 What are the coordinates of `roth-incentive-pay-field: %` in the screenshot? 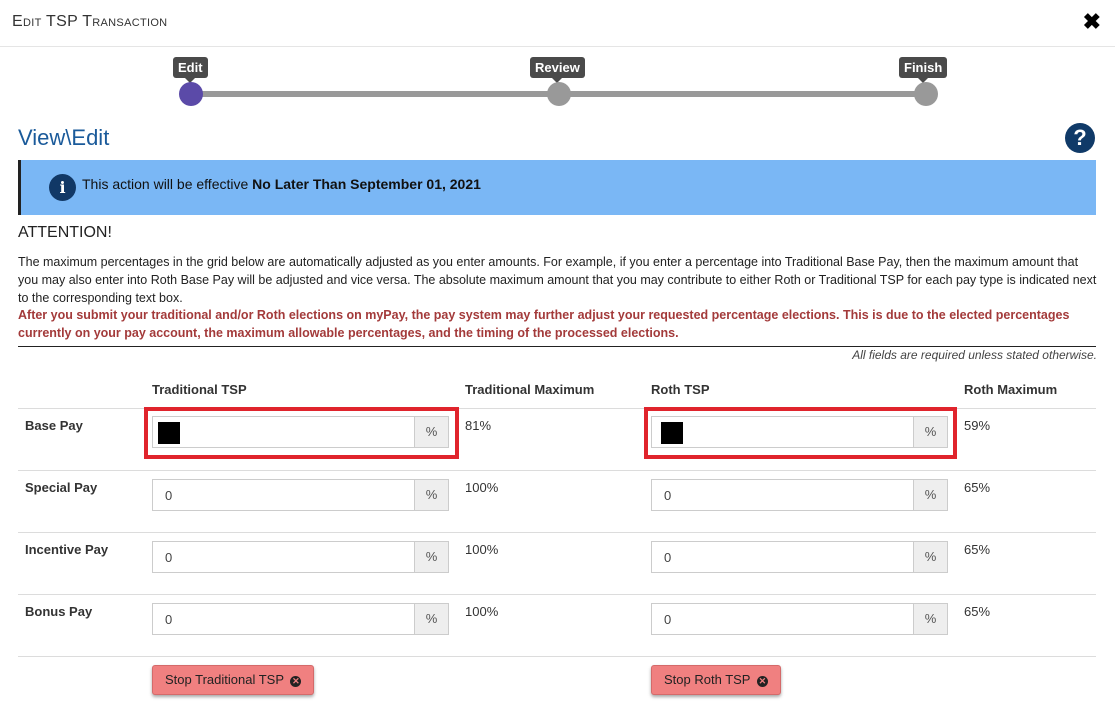 It's located at (799, 557).